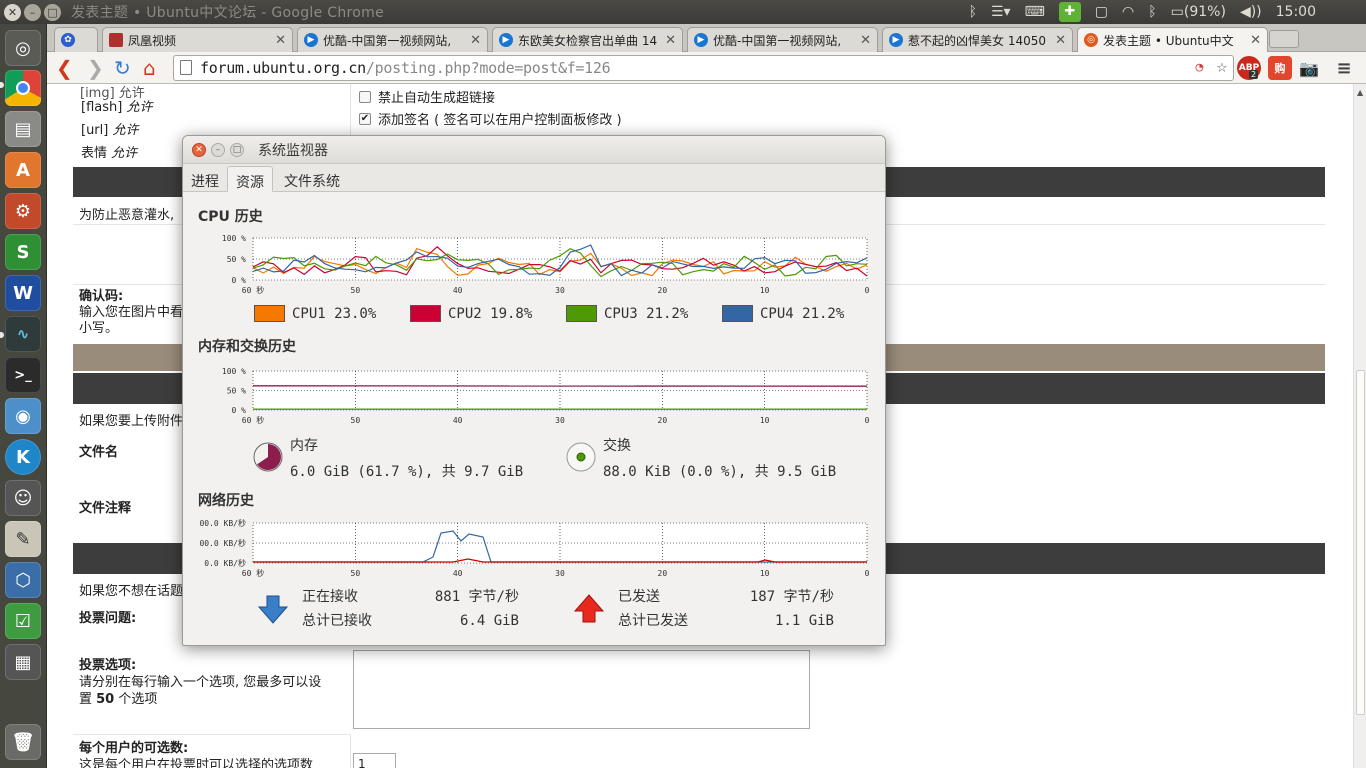 Image resolution: width=1366 pixels, height=768 pixels. I want to click on checkbox, so click(365, 96).